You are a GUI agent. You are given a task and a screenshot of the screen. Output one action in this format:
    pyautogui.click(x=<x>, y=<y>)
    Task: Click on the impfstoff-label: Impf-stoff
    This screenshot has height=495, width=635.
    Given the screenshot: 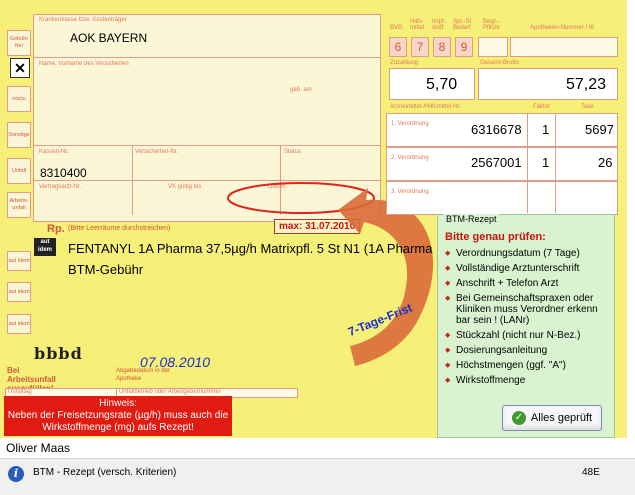 What is the action you would take?
    pyautogui.click(x=439, y=25)
    